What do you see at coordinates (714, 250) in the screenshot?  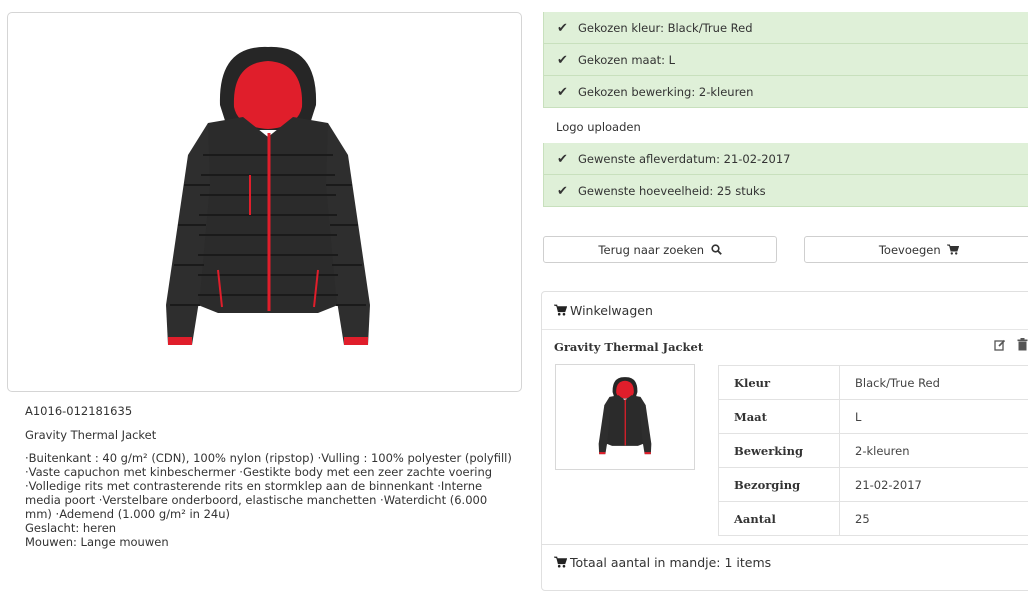 I see `search-icon` at bounding box center [714, 250].